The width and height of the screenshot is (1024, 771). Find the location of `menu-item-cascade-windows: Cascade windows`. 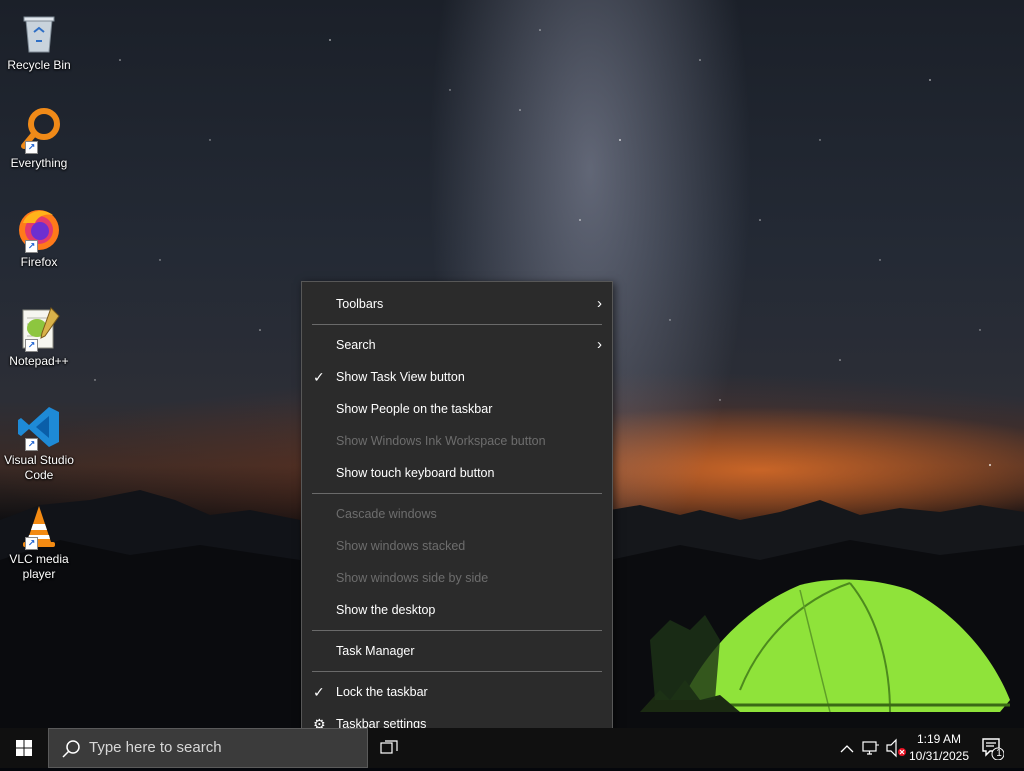

menu-item-cascade-windows: Cascade windows is located at coordinates (457, 514).